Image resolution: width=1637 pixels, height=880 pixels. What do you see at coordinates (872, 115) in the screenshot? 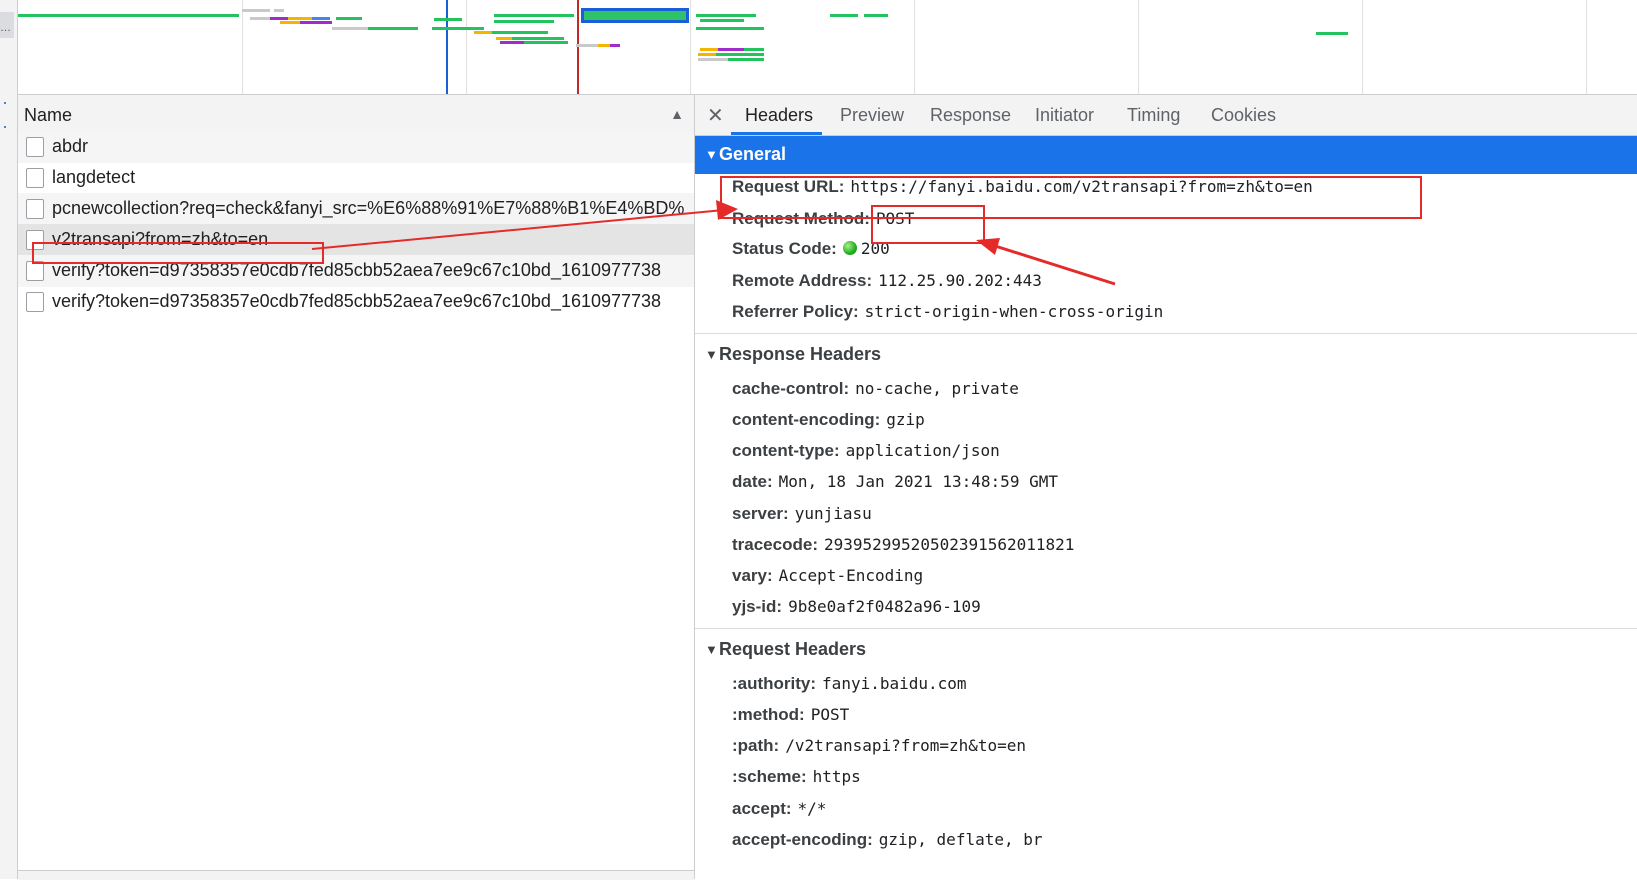
I see `tab-preview: Preview` at bounding box center [872, 115].